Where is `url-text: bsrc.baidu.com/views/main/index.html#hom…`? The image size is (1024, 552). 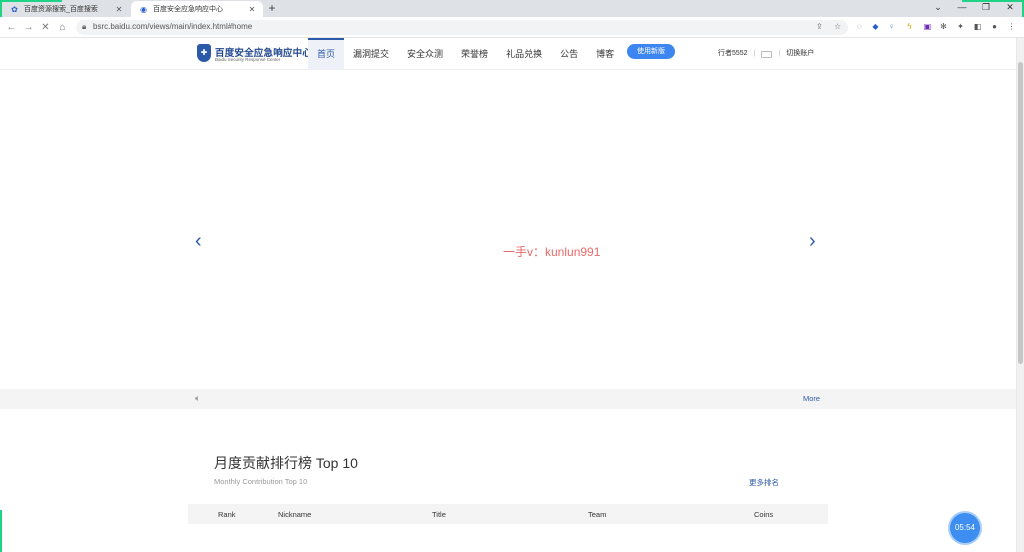
url-text: bsrc.baidu.com/views/main/index.html#hom… is located at coordinates (173, 26).